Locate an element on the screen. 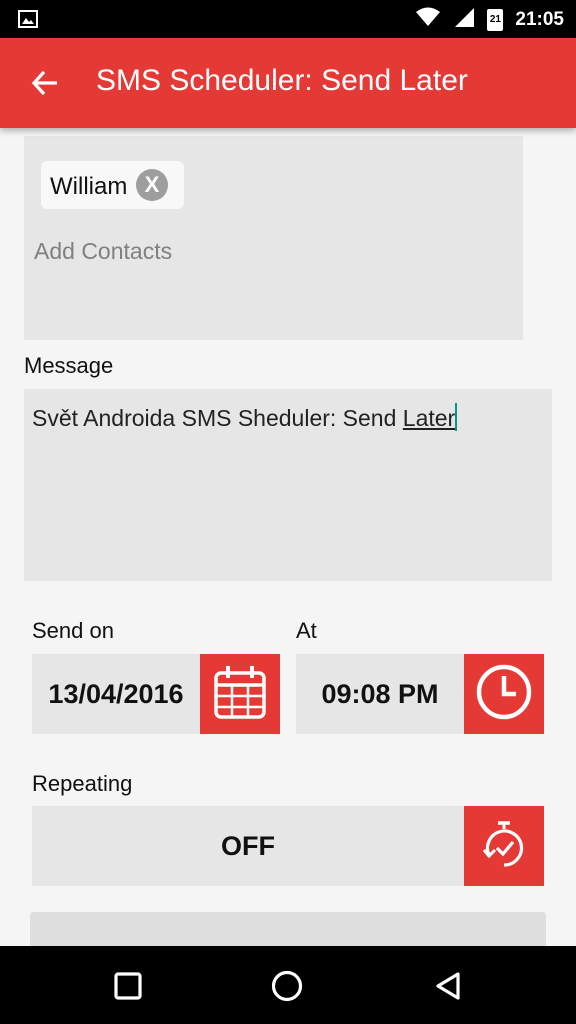 This screenshot has height=1024, width=576. repeat-timer-icon is located at coordinates (504, 846).